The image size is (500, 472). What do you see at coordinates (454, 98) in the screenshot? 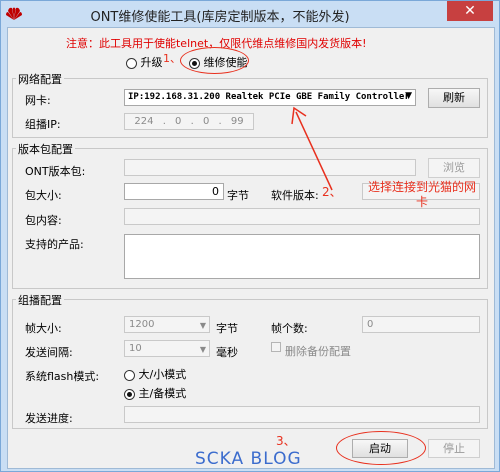
I see `refresh-button: 刷新` at bounding box center [454, 98].